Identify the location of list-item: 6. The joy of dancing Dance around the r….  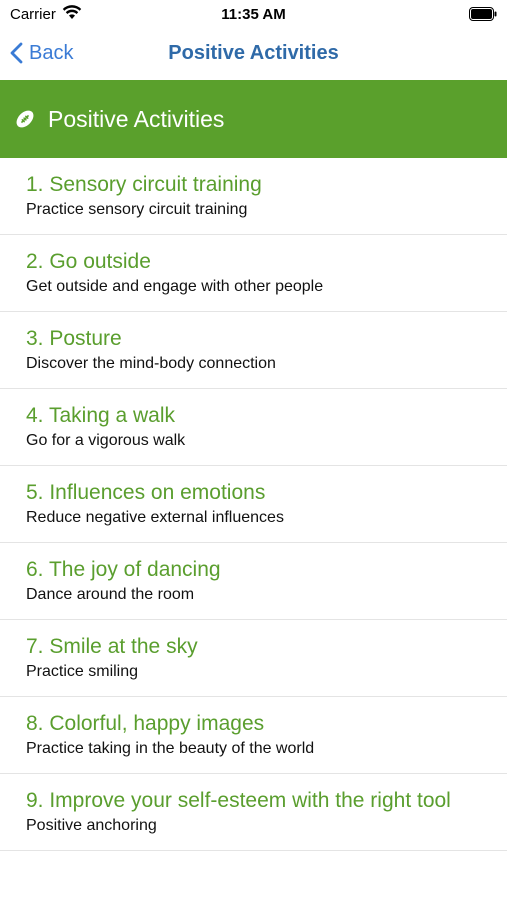
(253, 581).